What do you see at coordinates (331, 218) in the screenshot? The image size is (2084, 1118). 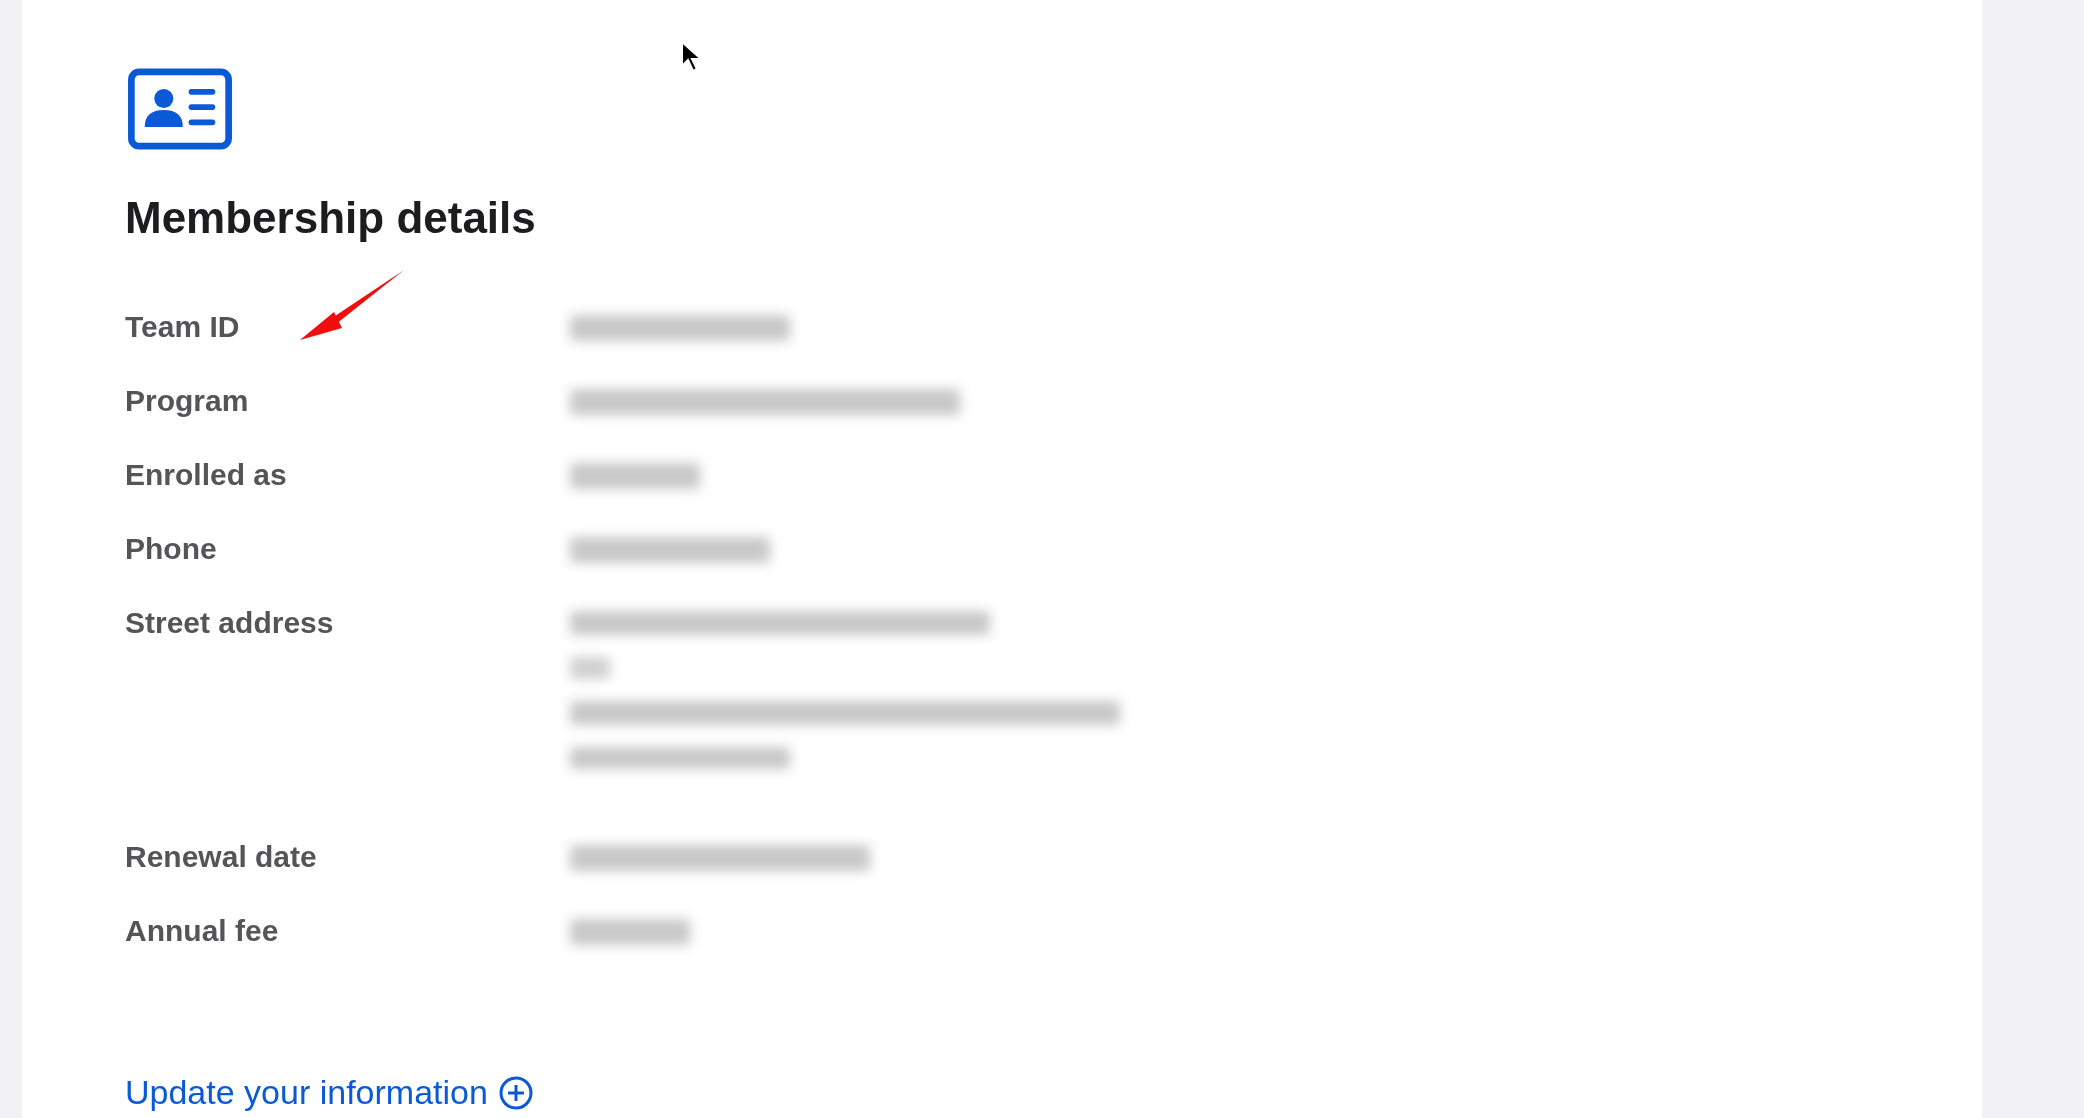 I see `section-heading: Membership details` at bounding box center [331, 218].